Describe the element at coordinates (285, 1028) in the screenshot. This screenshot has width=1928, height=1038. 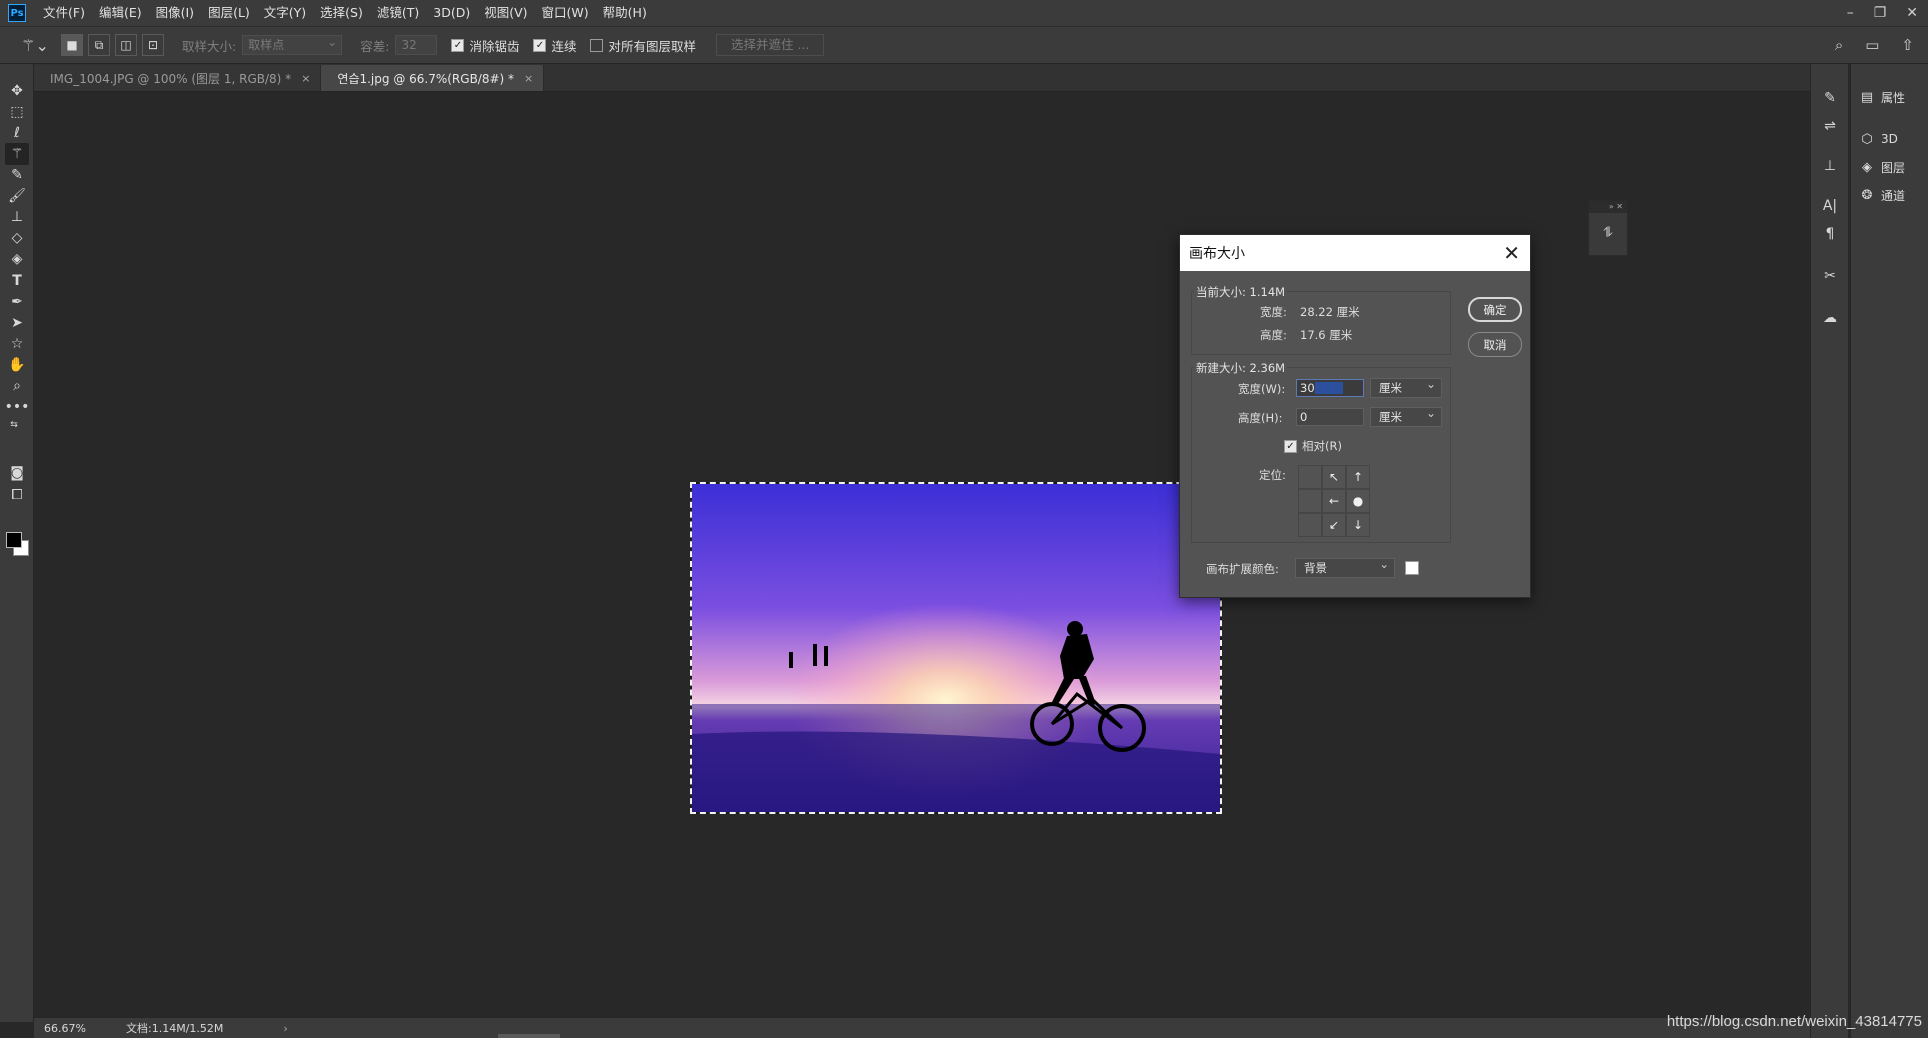
I see `status-menu-icon: ›` at that location.